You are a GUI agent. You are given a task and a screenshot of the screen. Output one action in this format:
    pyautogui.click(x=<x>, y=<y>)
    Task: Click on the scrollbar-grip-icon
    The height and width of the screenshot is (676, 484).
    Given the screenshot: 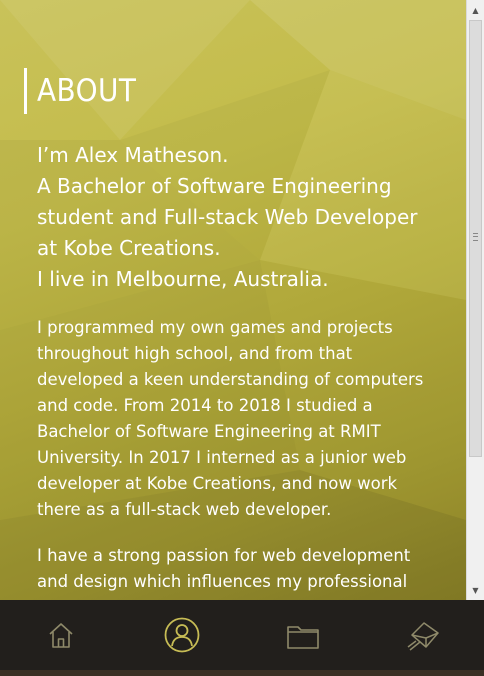 What is the action you would take?
    pyautogui.click(x=475, y=237)
    